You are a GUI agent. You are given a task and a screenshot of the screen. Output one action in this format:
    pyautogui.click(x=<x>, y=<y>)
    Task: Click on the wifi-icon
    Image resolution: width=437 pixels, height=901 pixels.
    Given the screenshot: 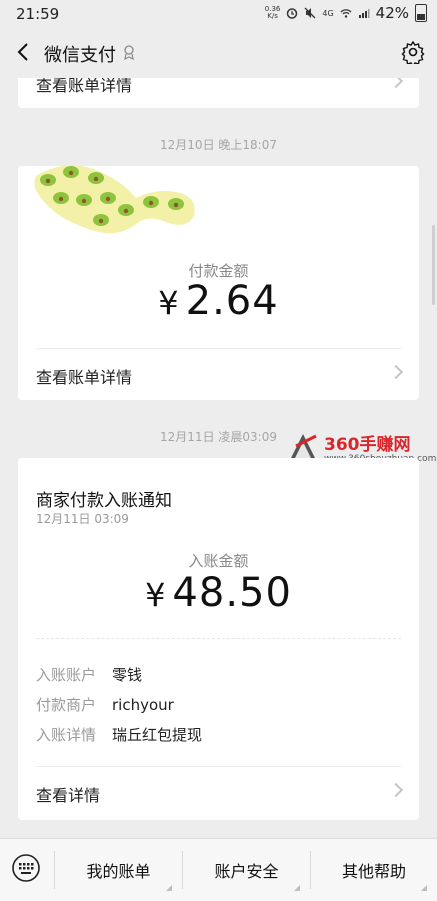 What is the action you would take?
    pyautogui.click(x=346, y=13)
    